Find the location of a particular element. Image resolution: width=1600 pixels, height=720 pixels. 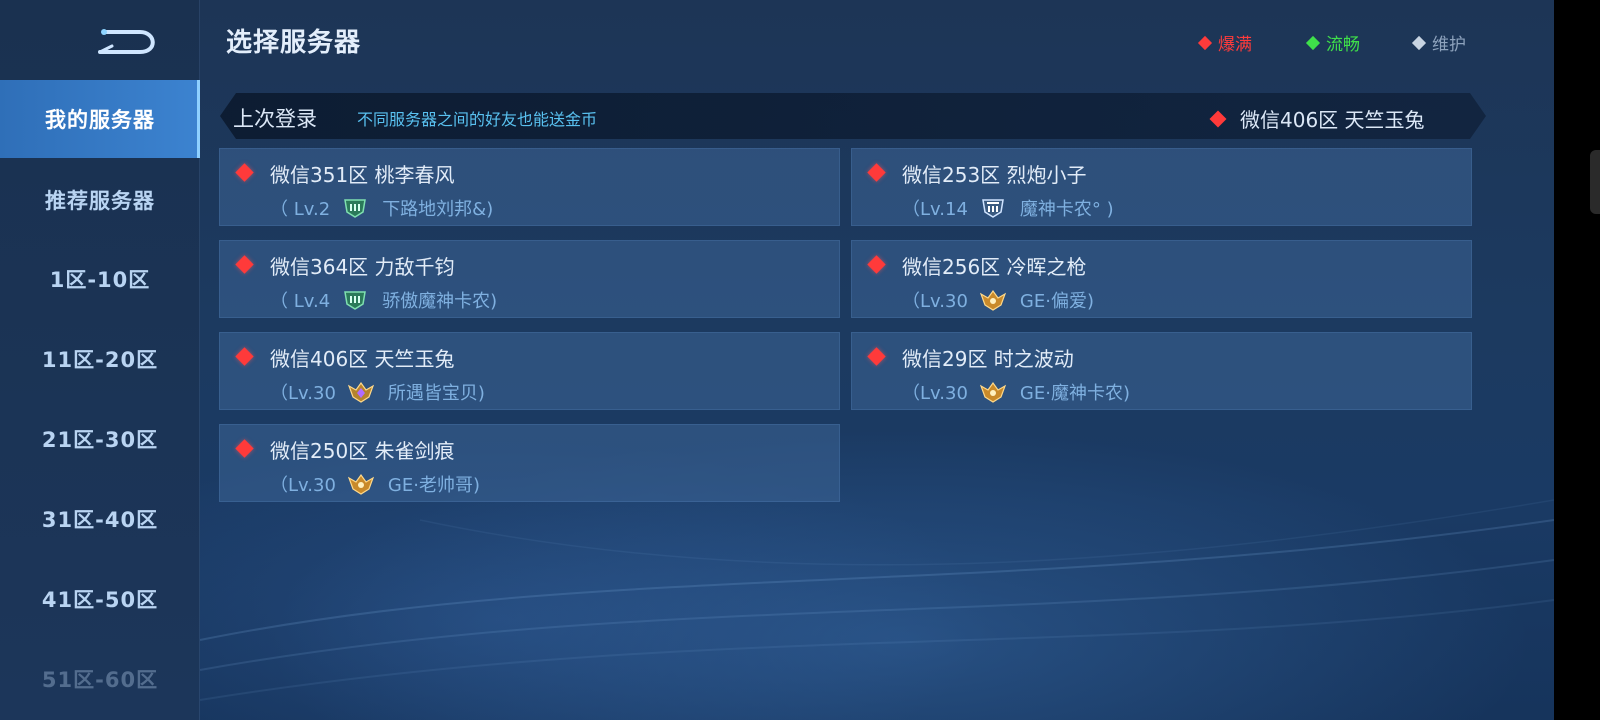

back-arrow-icon is located at coordinates (130, 40).